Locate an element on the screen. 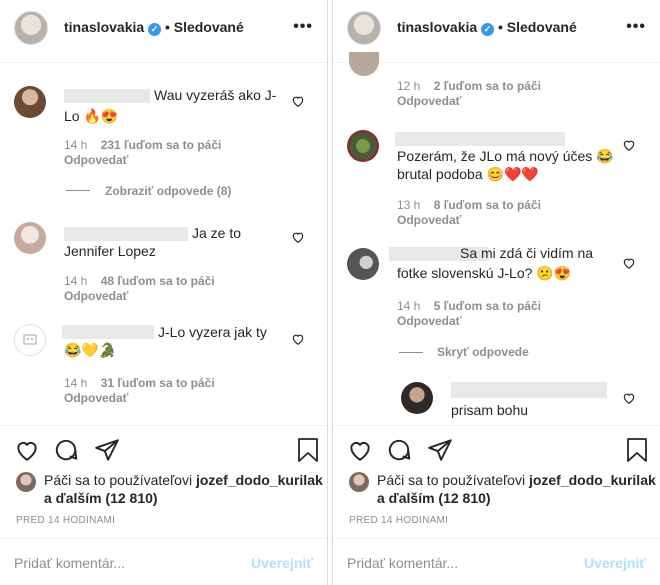  add-comment-row: Pridať komentár... Uverejniť is located at coordinates (496, 561).